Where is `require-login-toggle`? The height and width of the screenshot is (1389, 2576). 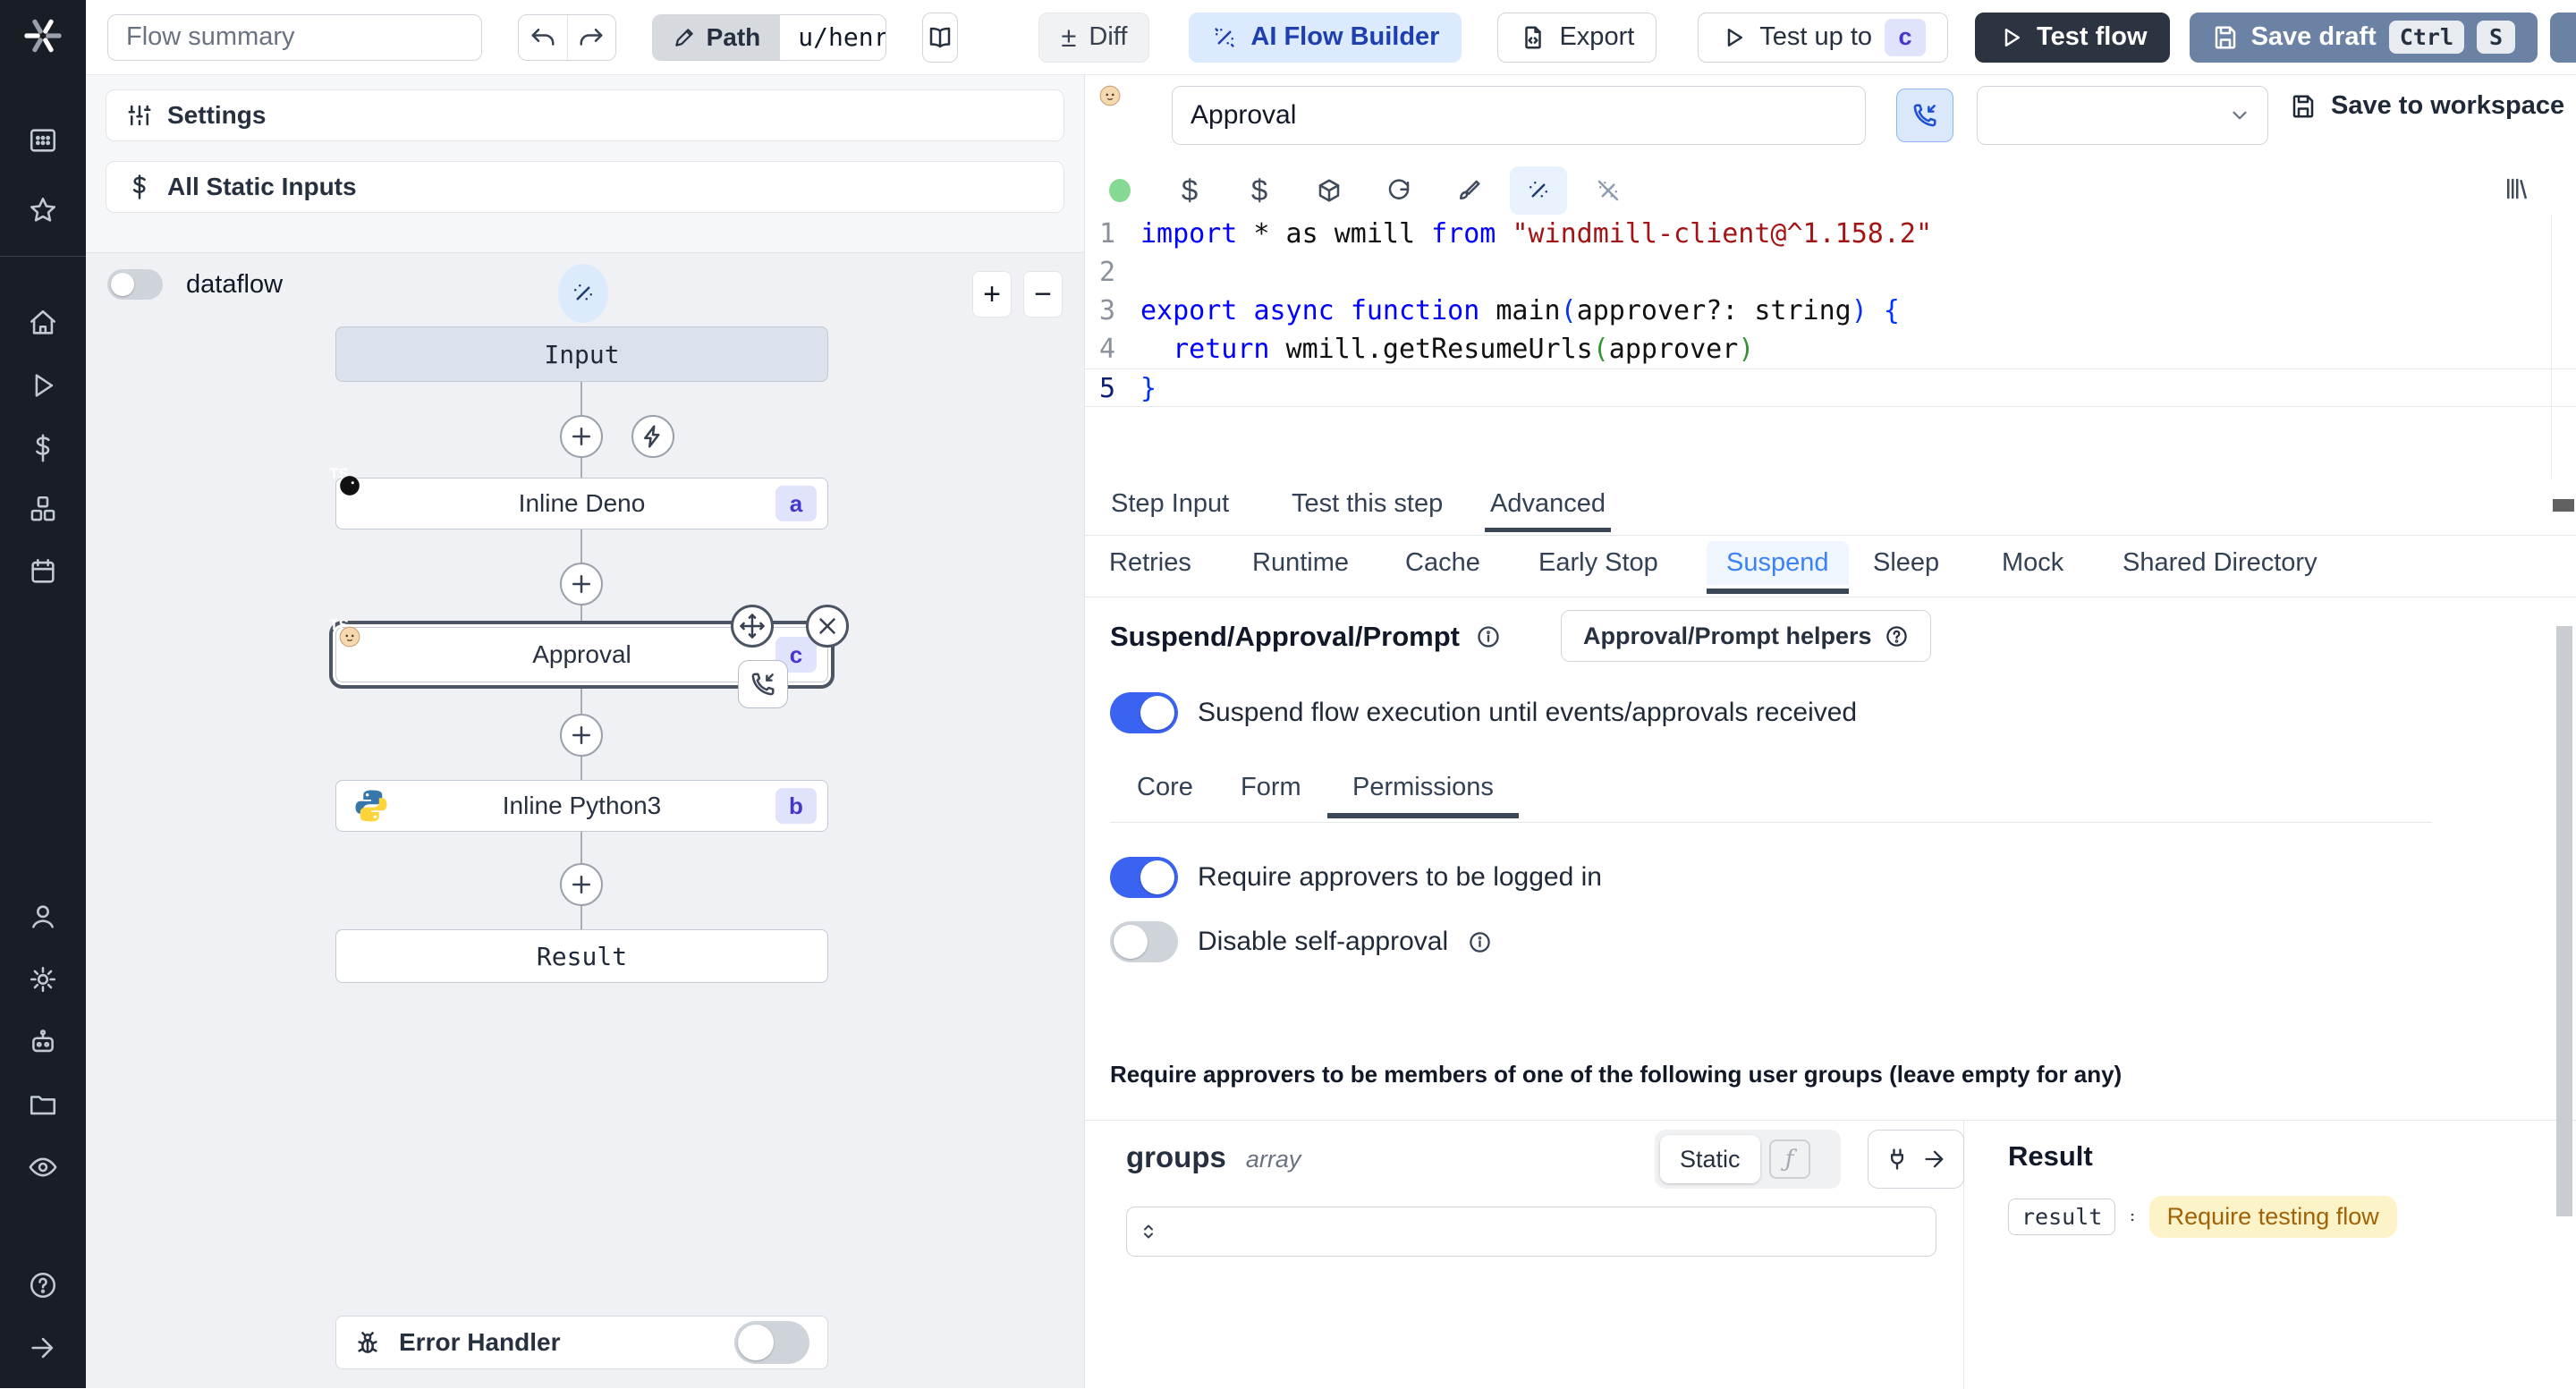
require-login-toggle is located at coordinates (1144, 877).